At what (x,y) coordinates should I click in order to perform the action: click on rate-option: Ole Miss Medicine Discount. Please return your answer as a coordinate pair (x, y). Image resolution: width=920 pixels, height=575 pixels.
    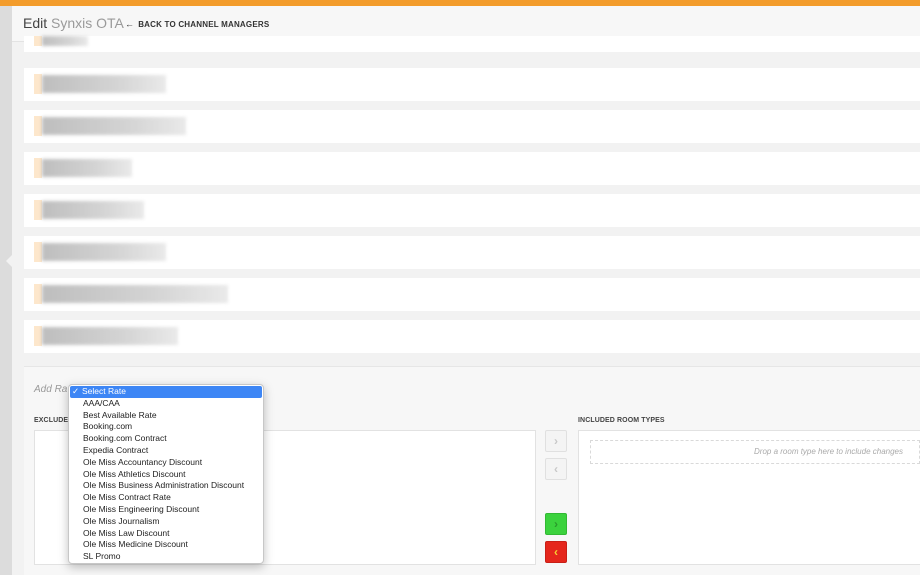
    Looking at the image, I should click on (166, 545).